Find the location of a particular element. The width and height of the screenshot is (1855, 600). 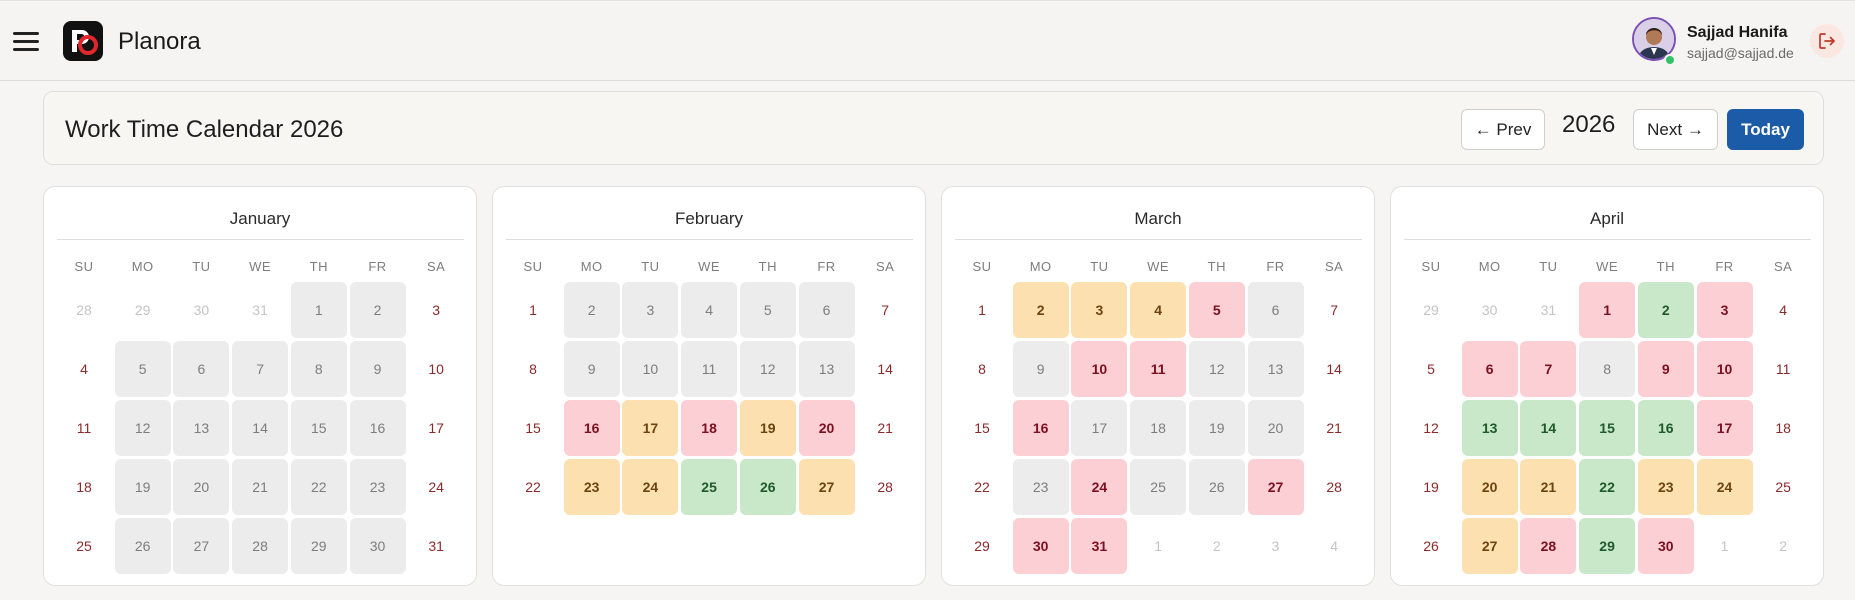

logout-button is located at coordinates (1827, 41).